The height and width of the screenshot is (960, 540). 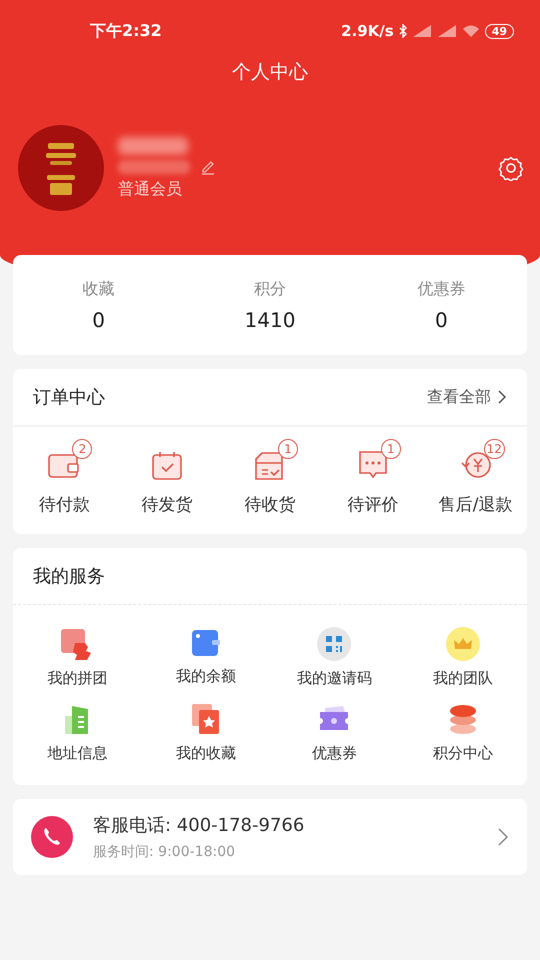 I want to click on status-time: 下午2:32, so click(x=126, y=31).